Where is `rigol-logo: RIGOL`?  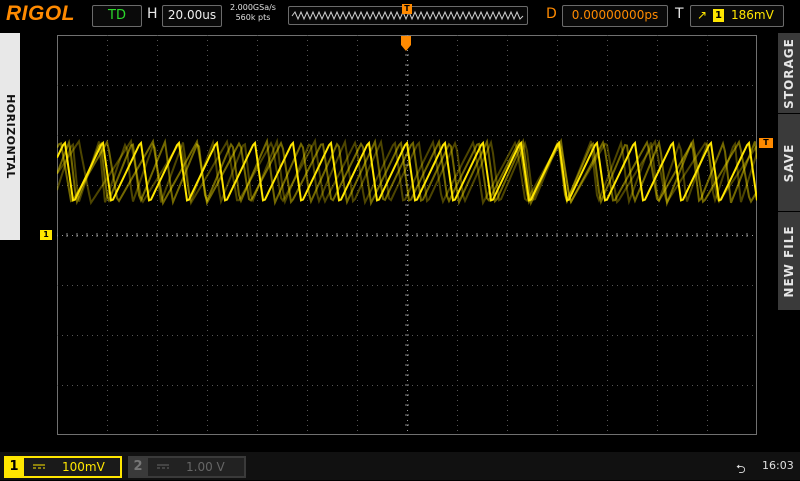
rigol-logo: RIGOL is located at coordinates (40, 13).